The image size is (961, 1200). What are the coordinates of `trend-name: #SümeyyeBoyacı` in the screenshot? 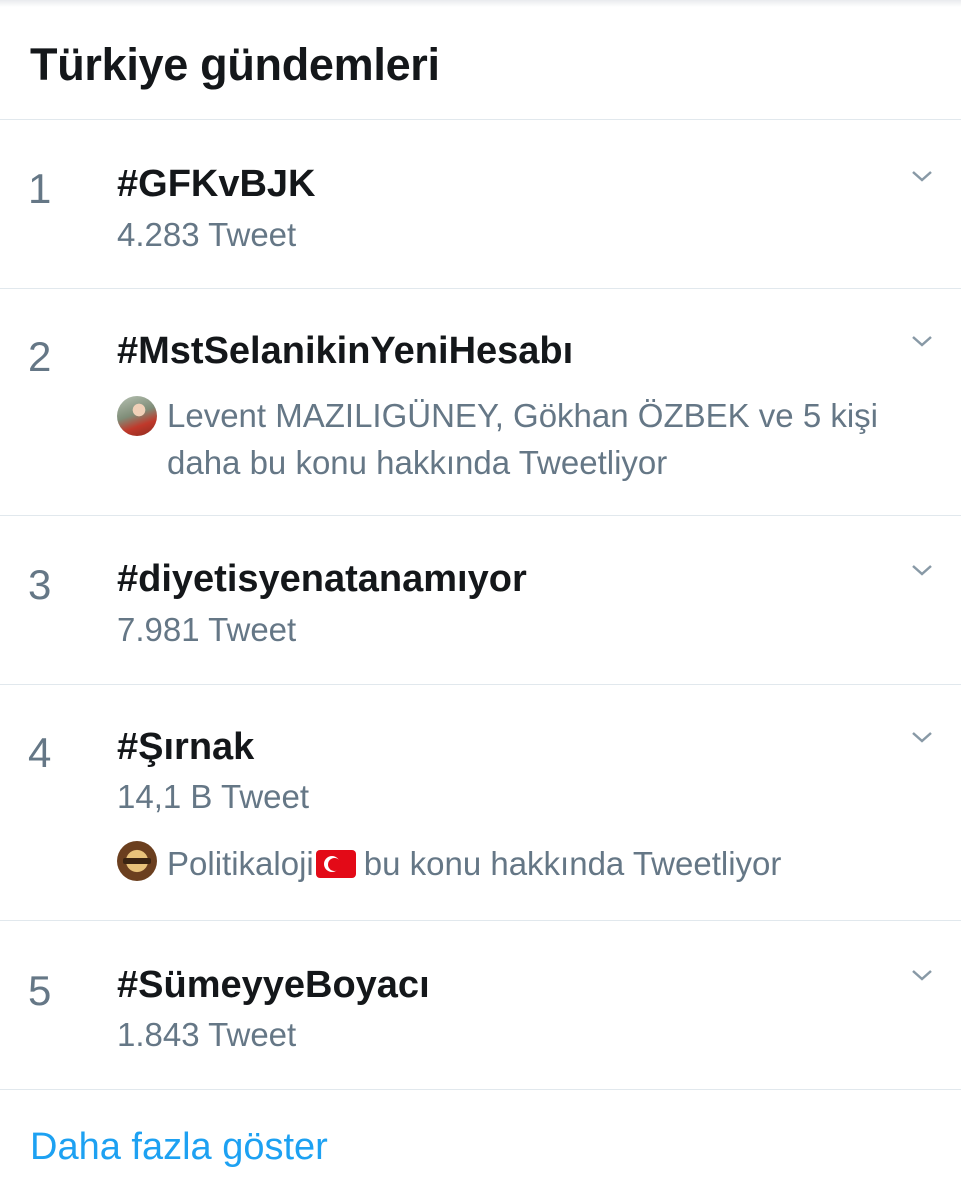 It's located at (273, 985).